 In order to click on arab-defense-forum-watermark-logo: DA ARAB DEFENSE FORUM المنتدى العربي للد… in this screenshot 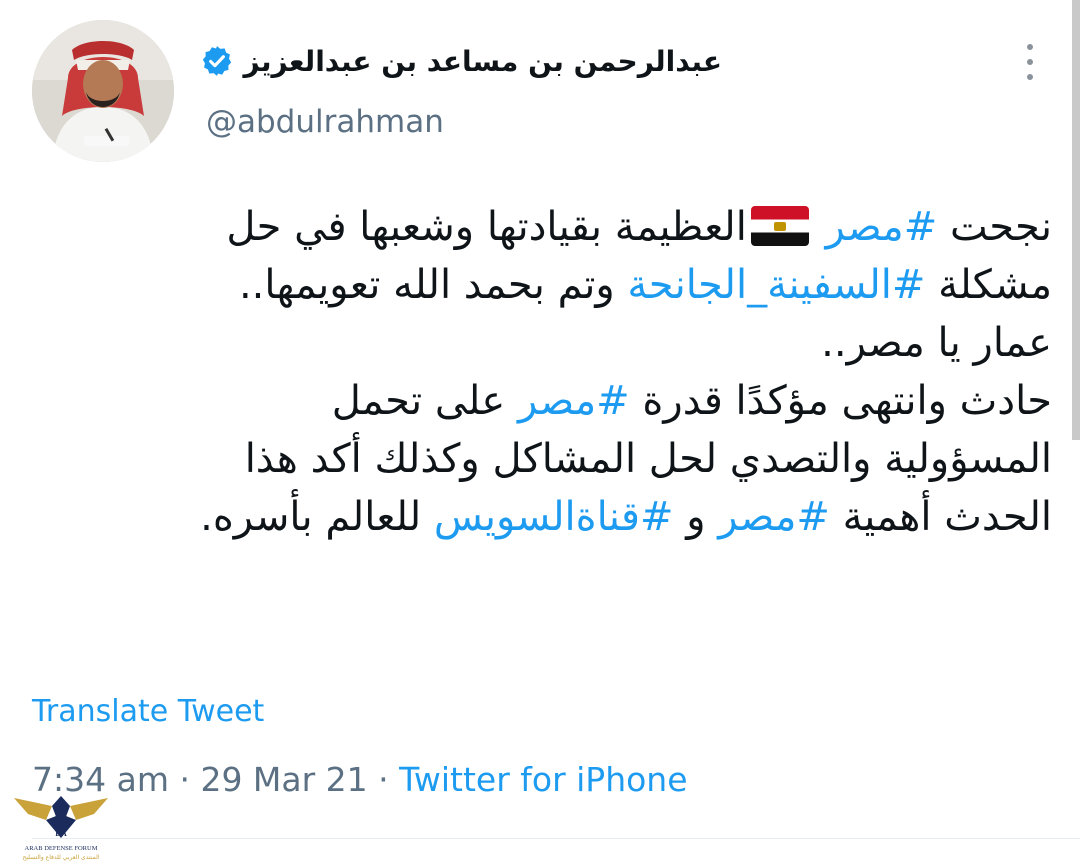, I will do `click(61, 828)`.